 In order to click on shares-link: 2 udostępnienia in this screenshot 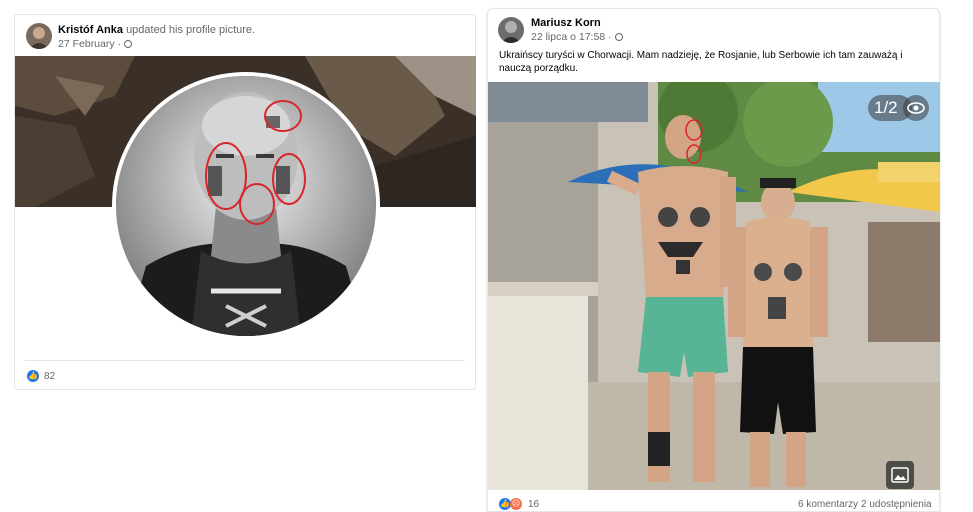, I will do `click(896, 504)`.